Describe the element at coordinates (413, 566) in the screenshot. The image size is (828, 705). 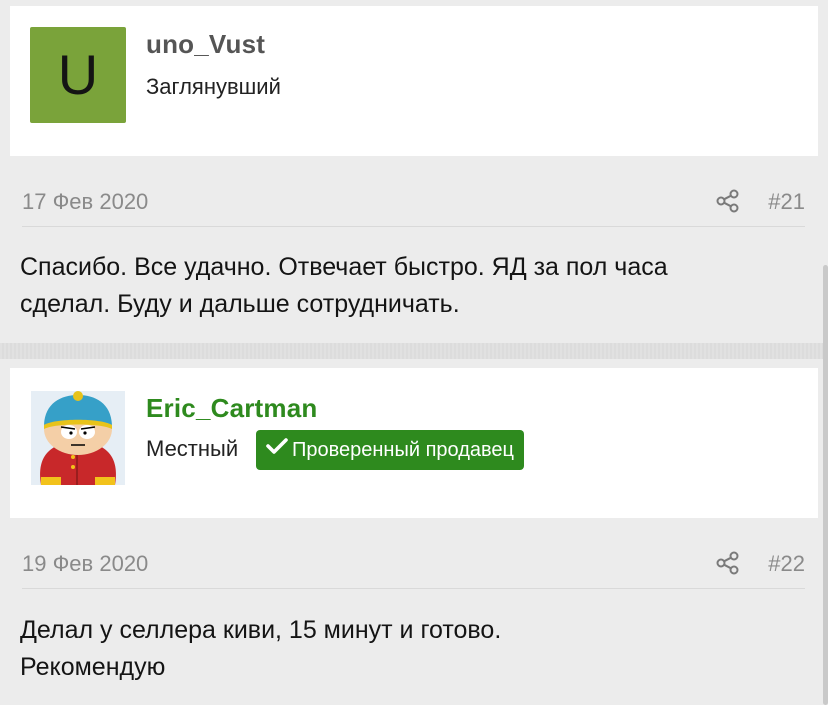
I see `post-meta-row: 19 Фев 2020 #22` at that location.